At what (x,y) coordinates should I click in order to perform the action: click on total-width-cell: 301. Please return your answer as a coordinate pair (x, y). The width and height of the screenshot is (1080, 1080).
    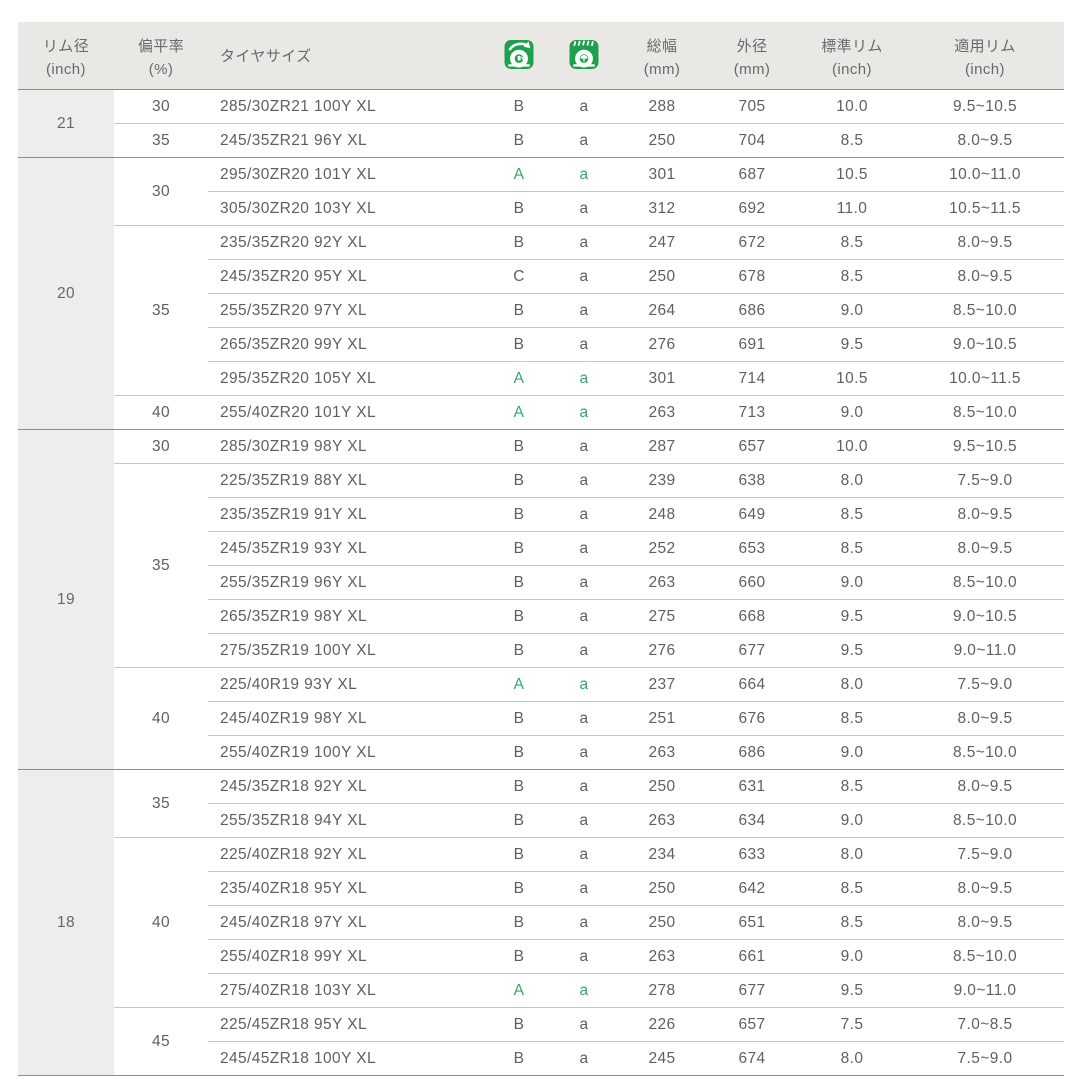
    Looking at the image, I should click on (662, 378).